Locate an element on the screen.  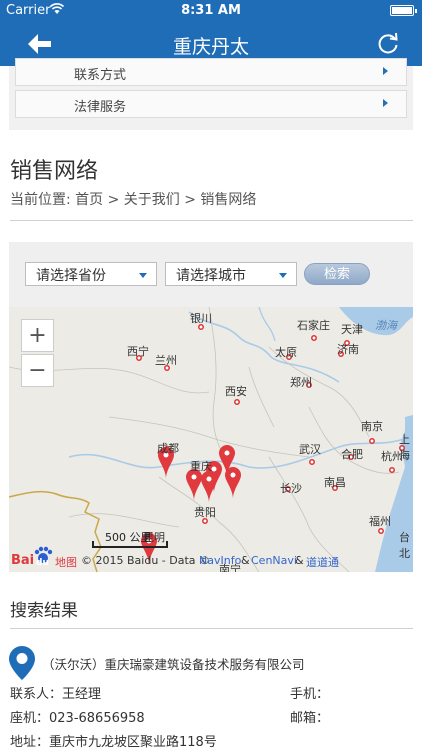
battery-icon is located at coordinates (403, 10).